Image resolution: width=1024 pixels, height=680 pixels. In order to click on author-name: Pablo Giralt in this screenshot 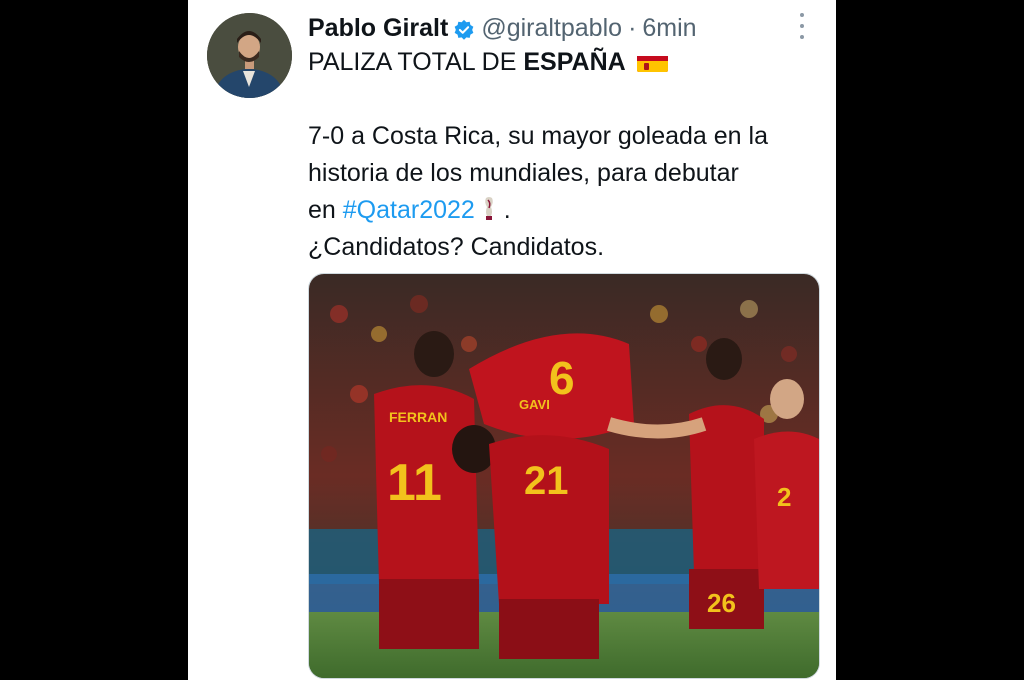, I will do `click(378, 28)`.